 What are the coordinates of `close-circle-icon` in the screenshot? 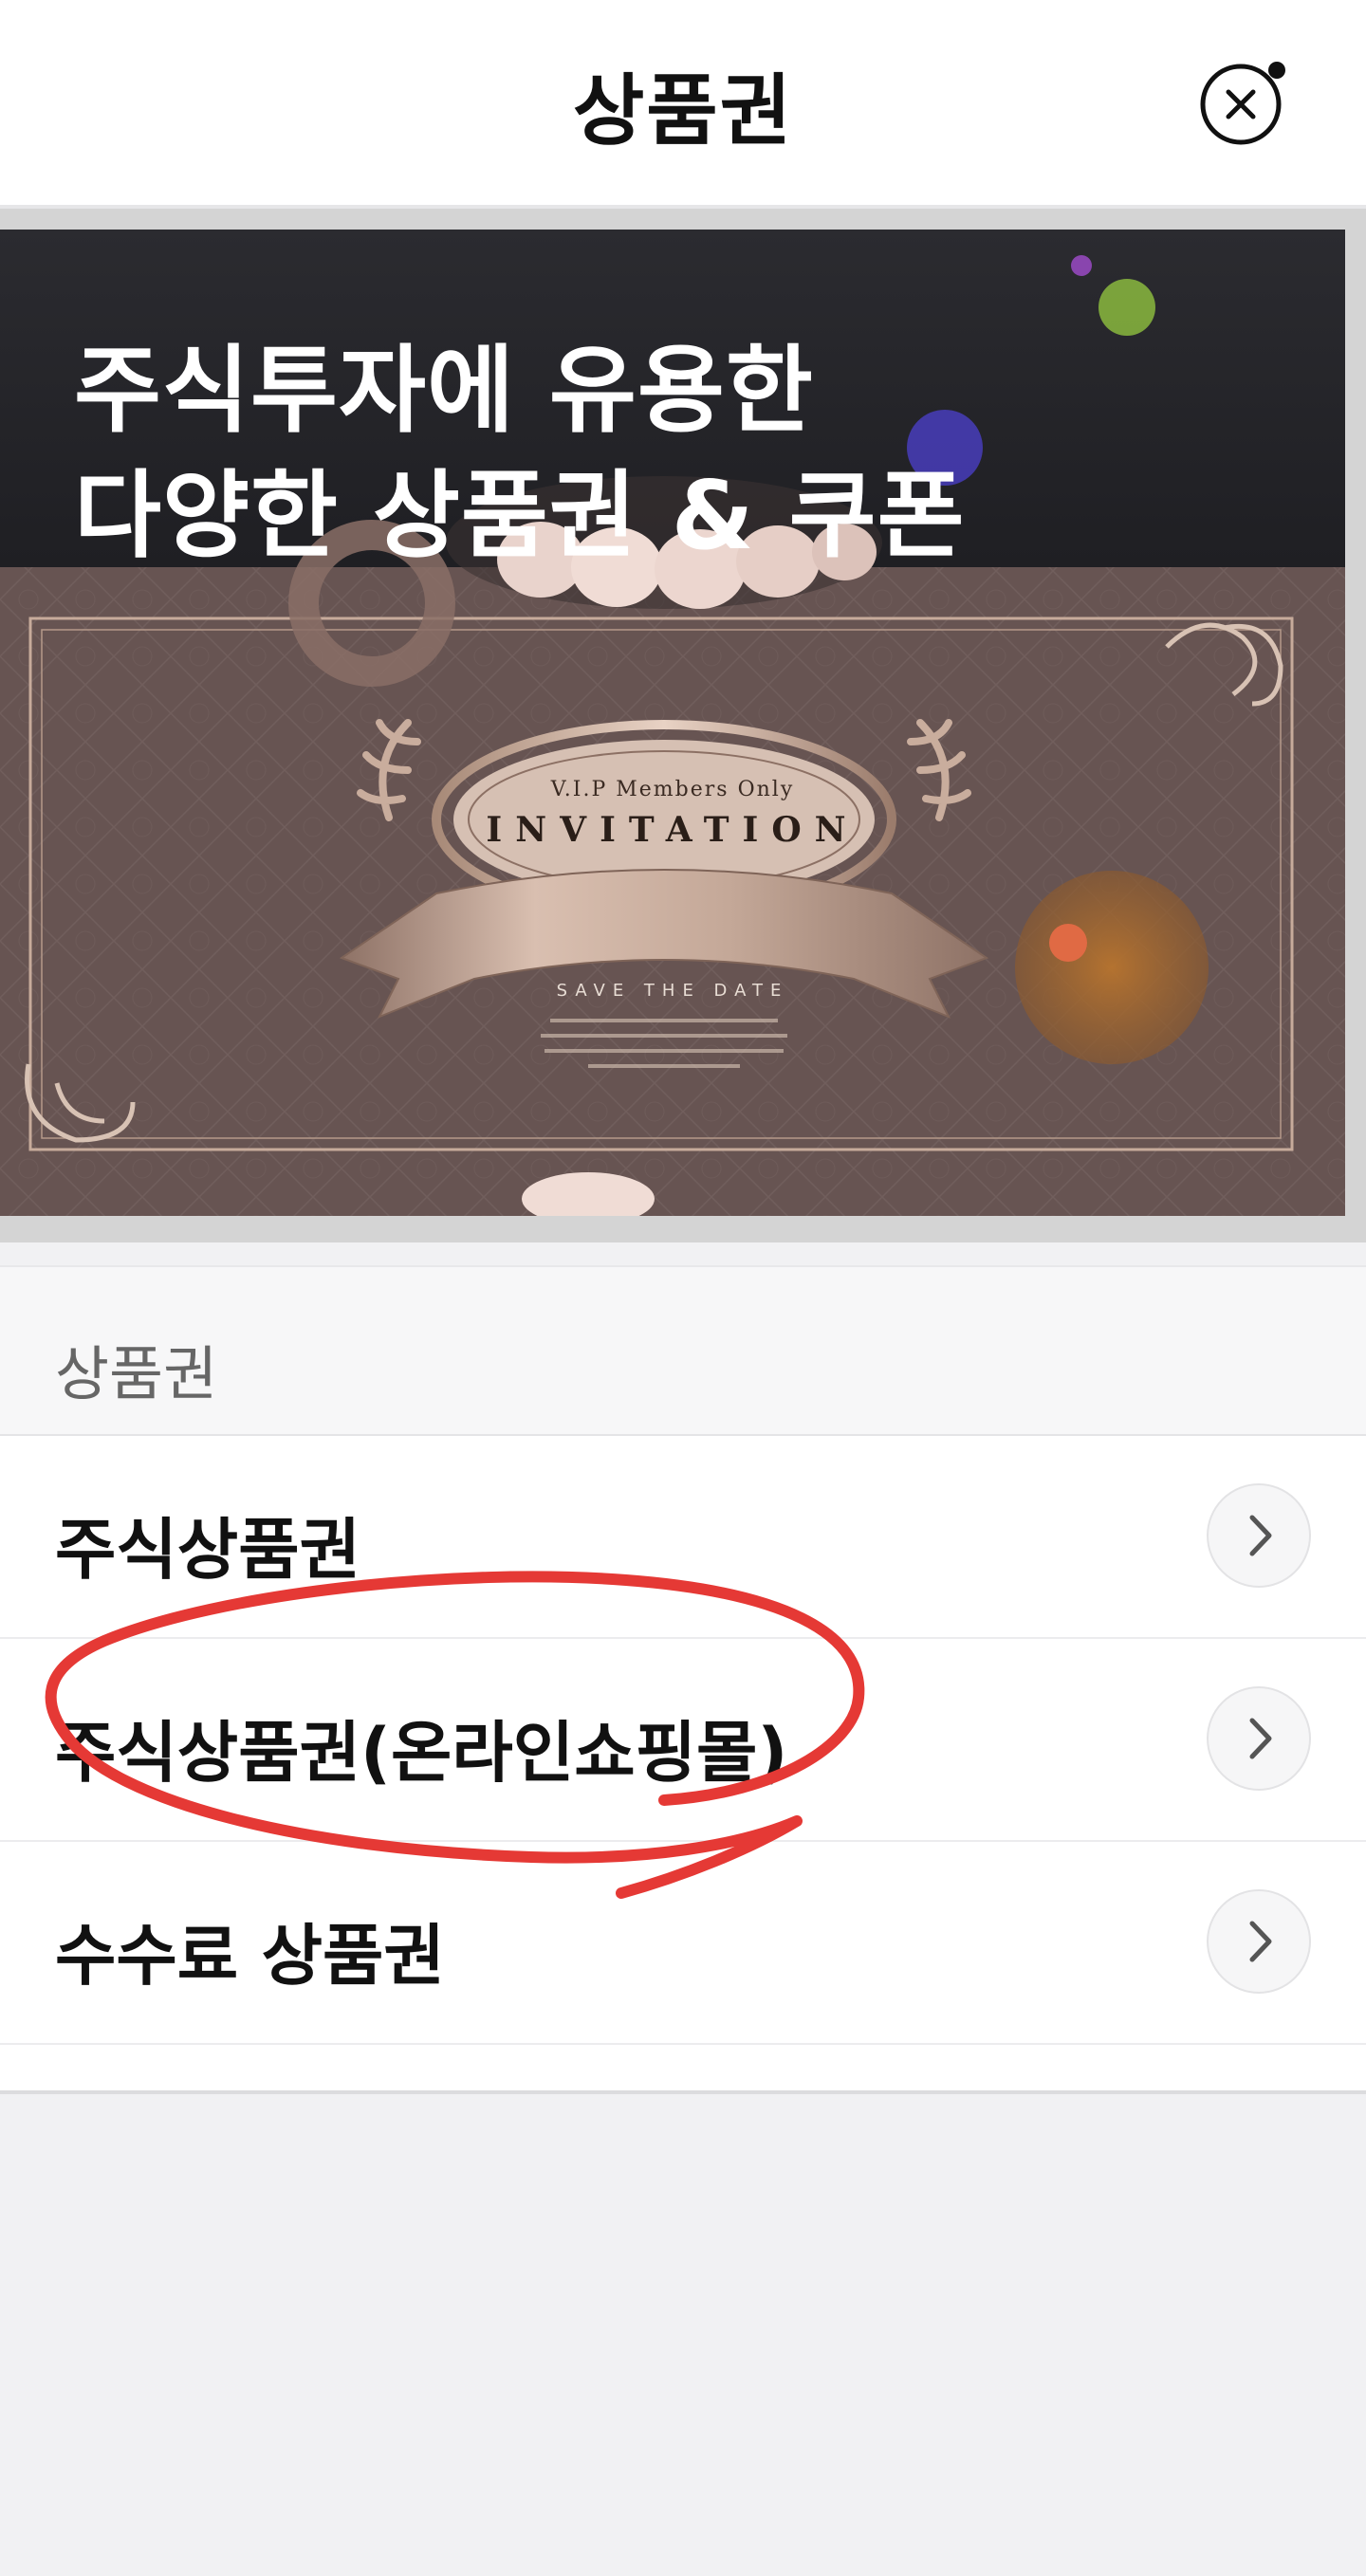 It's located at (1242, 103).